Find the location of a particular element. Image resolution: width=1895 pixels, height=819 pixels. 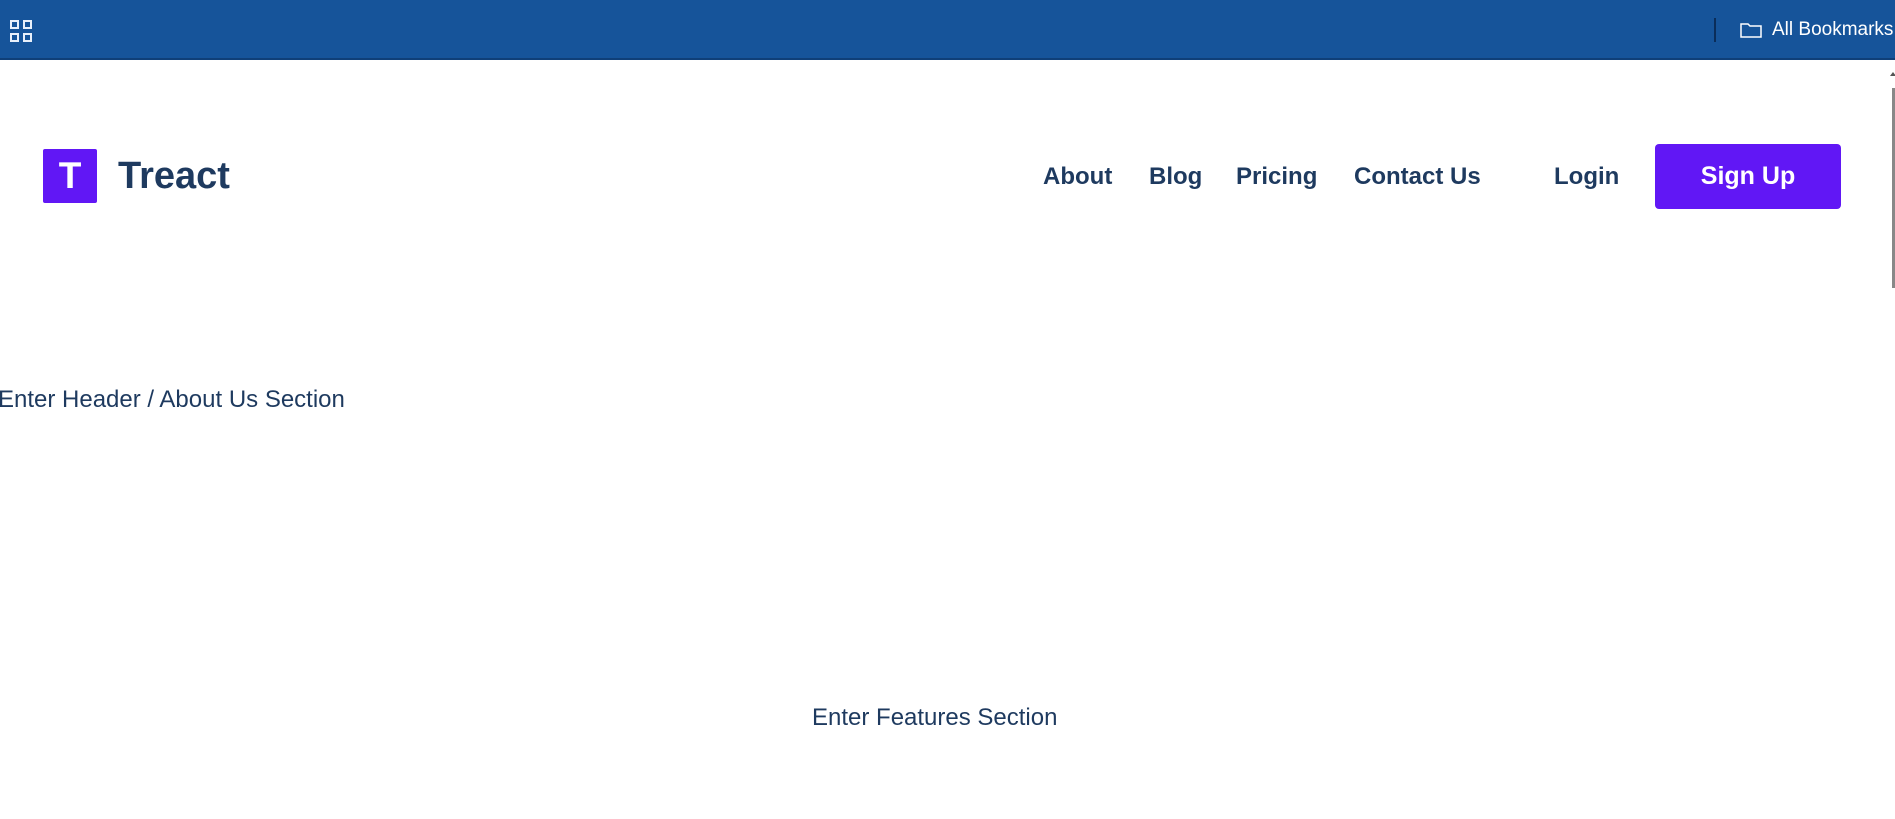

scroll-up-arrow-icon is located at coordinates (1892, 74).